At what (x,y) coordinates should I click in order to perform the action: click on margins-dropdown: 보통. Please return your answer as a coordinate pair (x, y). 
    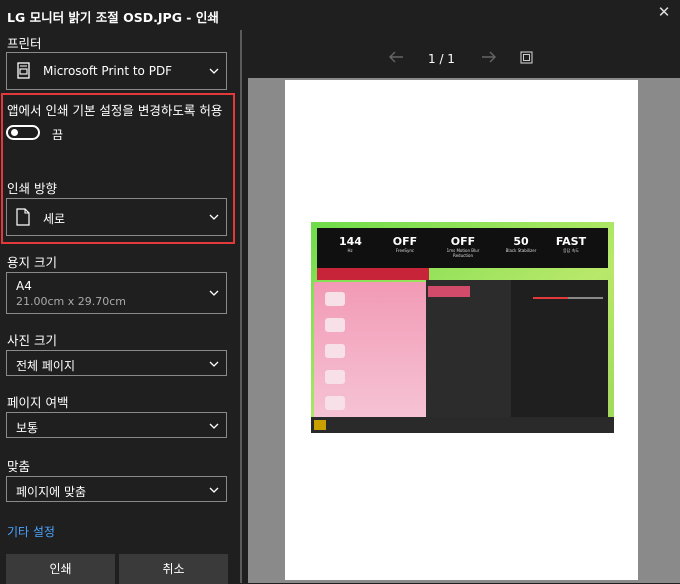
    Looking at the image, I should click on (116, 425).